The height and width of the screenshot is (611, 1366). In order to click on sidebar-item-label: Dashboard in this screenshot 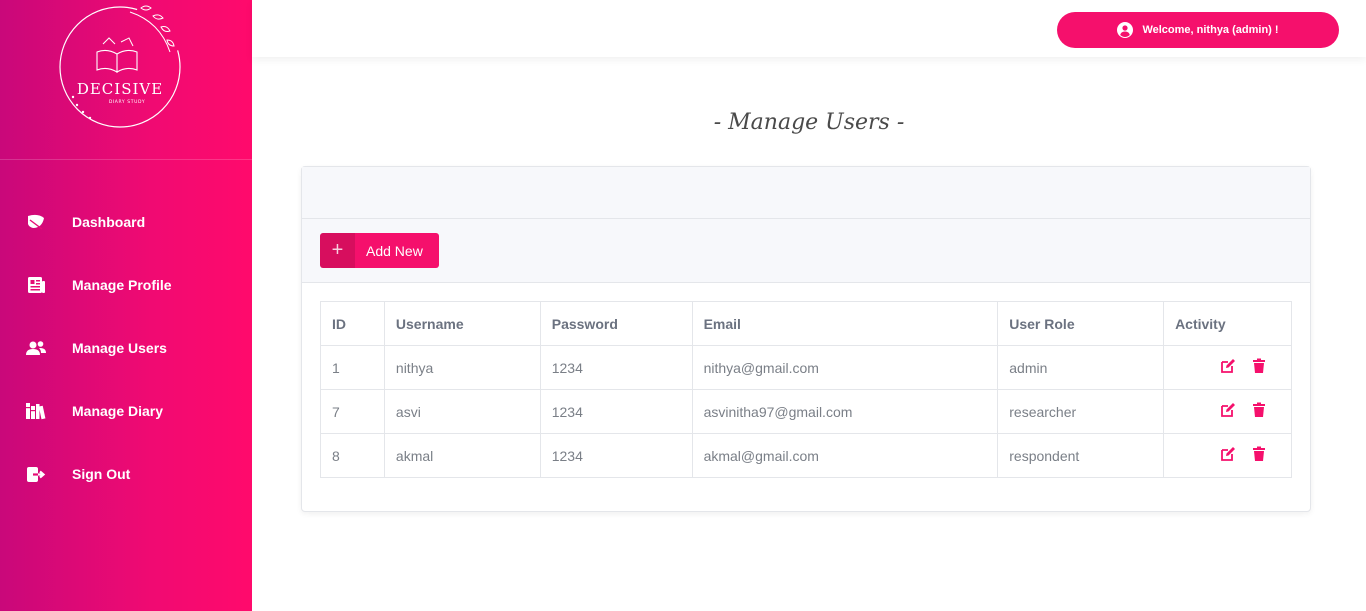, I will do `click(109, 221)`.